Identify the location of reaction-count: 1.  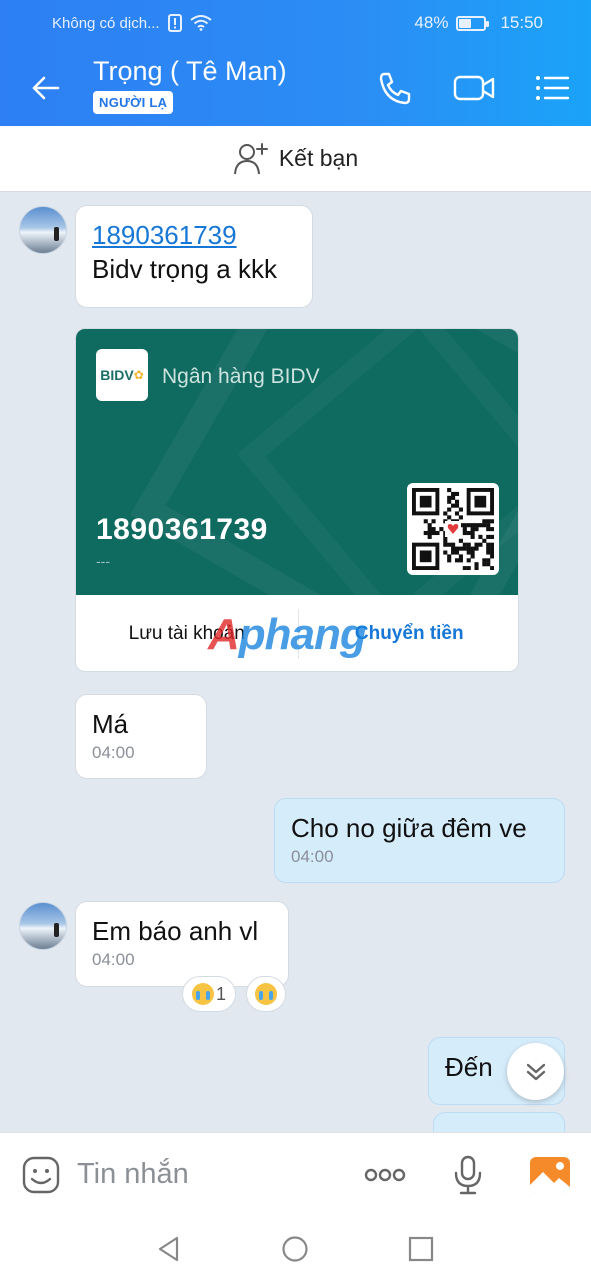
(220, 993).